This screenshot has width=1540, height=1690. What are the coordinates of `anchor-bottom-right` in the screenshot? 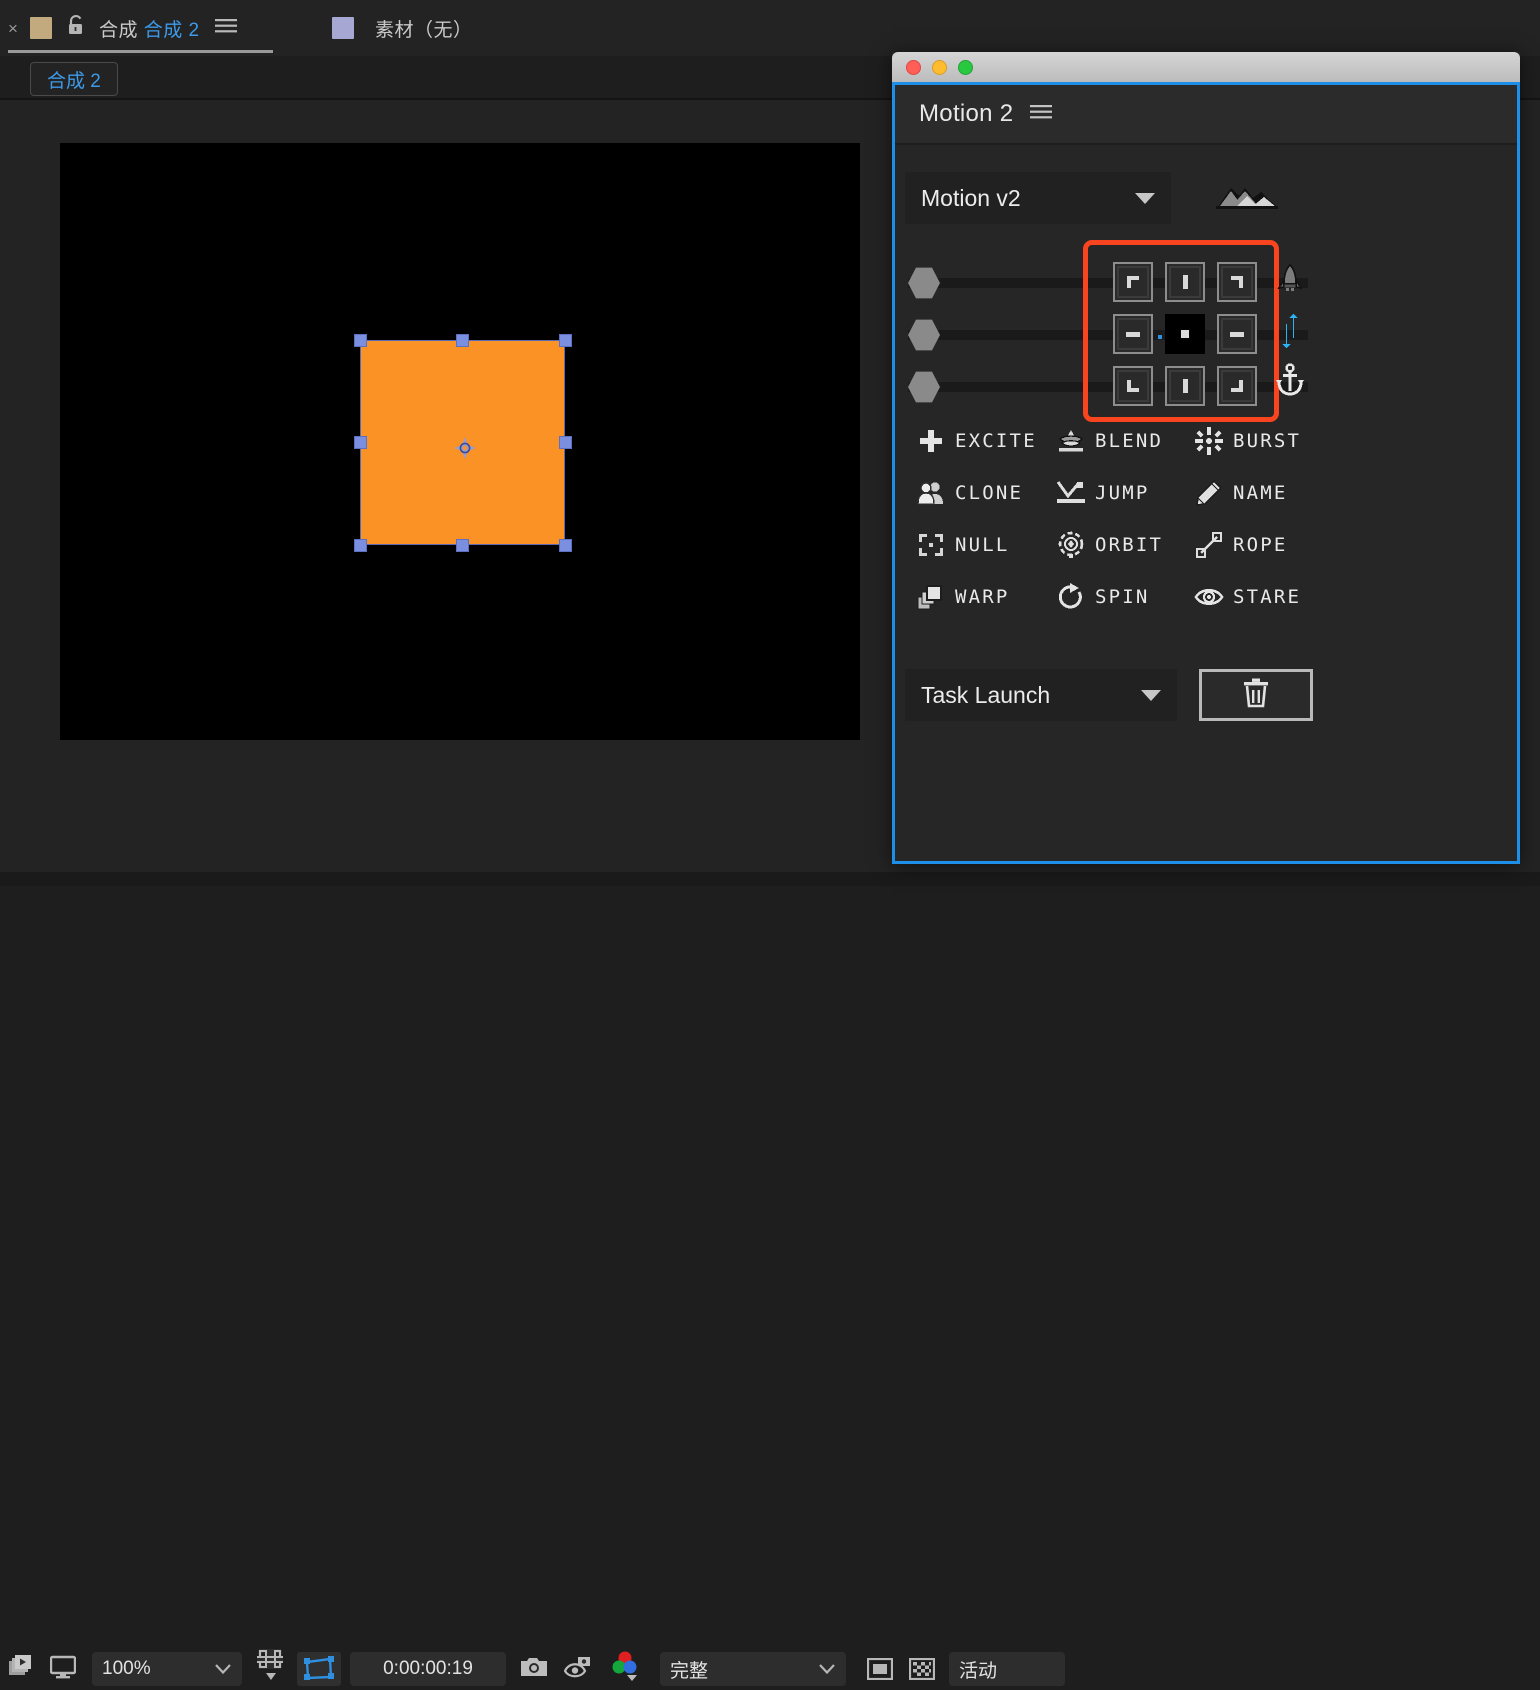 It's located at (1237, 386).